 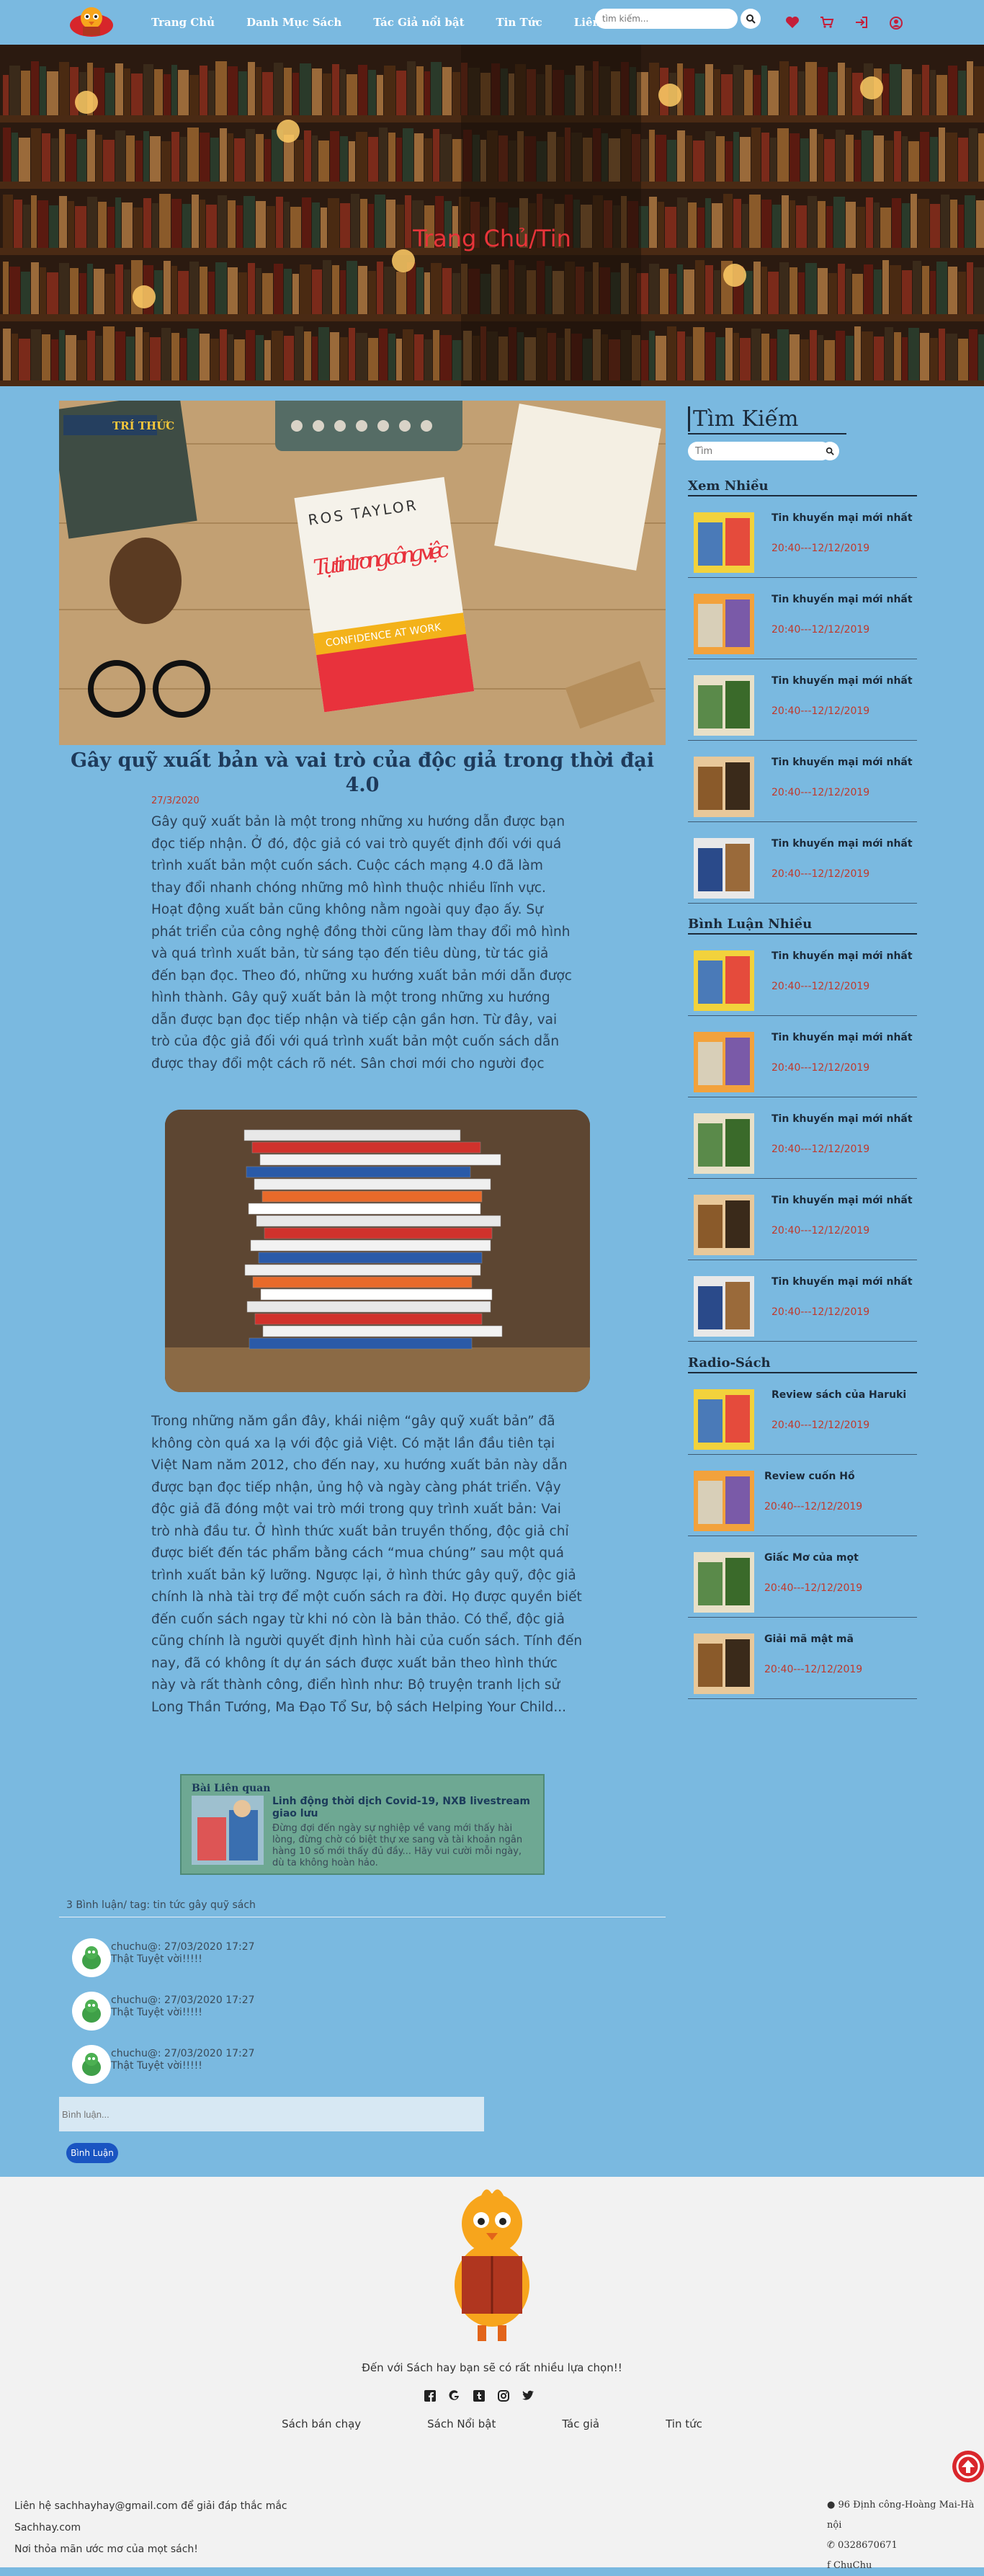 I want to click on arrow-up-icon, so click(x=968, y=2466).